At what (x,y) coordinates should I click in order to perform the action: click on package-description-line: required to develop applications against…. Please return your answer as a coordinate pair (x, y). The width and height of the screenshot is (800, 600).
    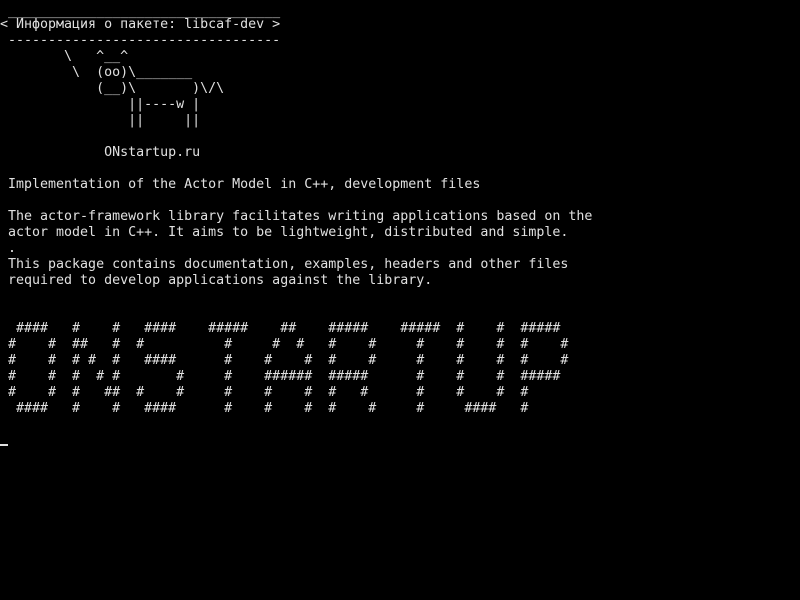
    Looking at the image, I should click on (216, 280).